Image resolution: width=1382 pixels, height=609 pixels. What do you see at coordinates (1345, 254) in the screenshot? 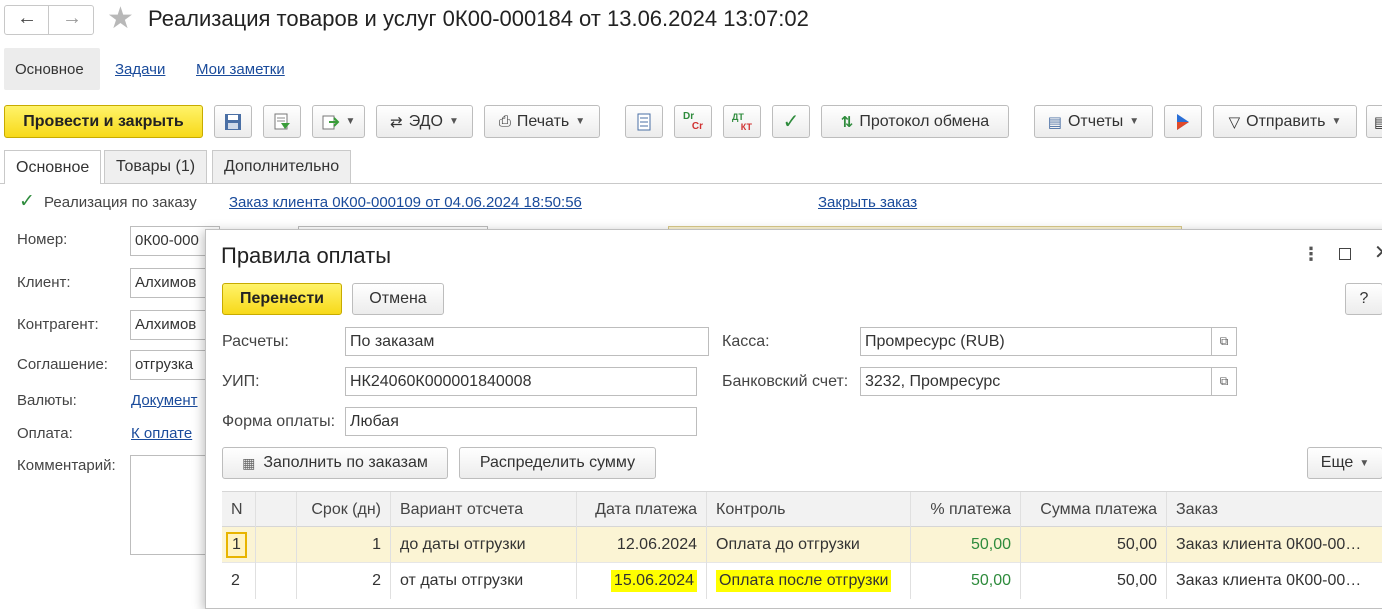
I see `maximize-icon` at bounding box center [1345, 254].